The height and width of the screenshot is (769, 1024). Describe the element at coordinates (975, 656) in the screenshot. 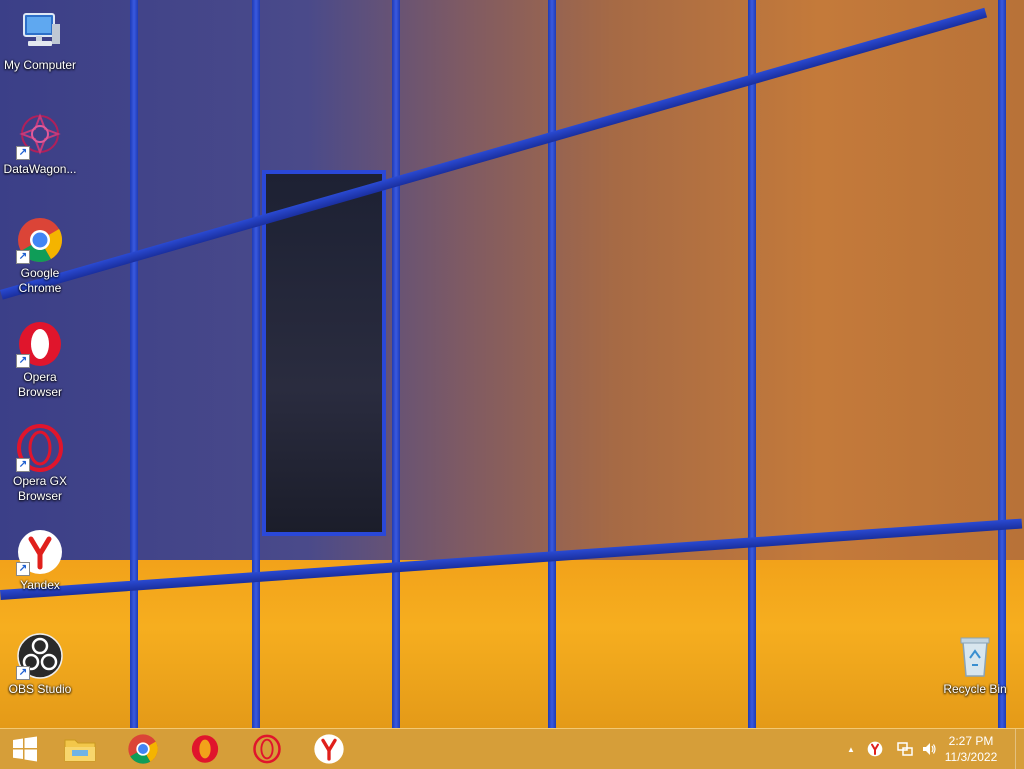

I see `recycle-bin-icon` at that location.